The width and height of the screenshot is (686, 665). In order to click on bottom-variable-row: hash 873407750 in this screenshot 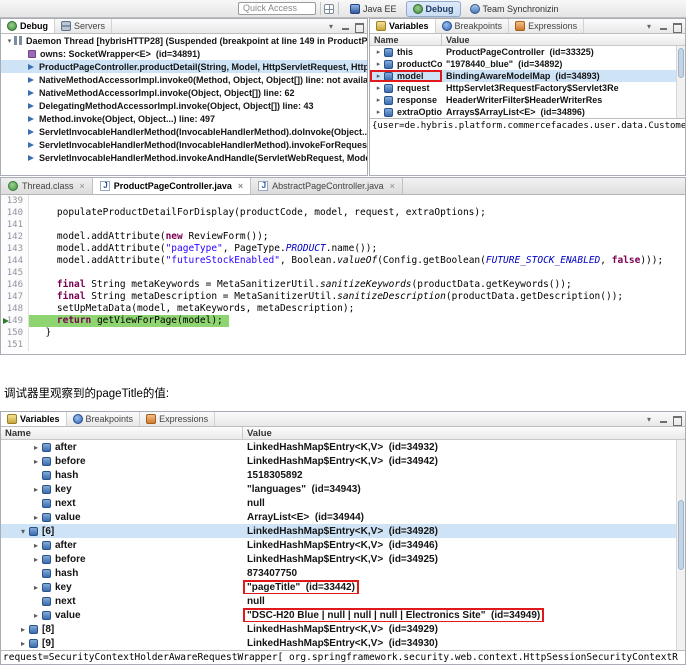, I will do `click(343, 573)`.